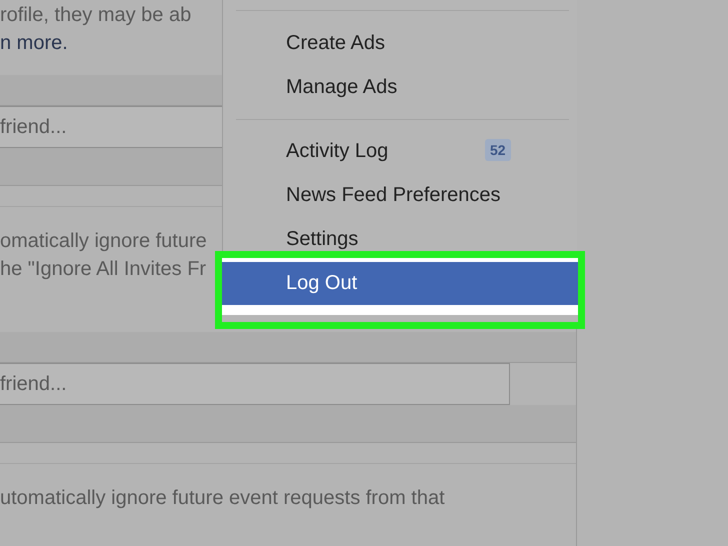 The height and width of the screenshot is (546, 728). What do you see at coordinates (400, 43) in the screenshot?
I see `menu-item: Create Ads` at bounding box center [400, 43].